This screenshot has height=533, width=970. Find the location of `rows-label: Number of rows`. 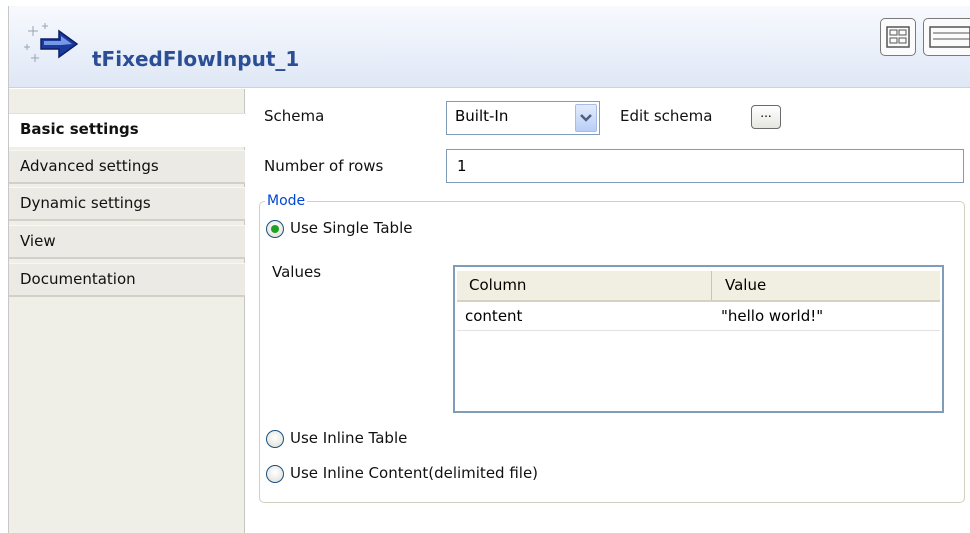

rows-label: Number of rows is located at coordinates (324, 166).